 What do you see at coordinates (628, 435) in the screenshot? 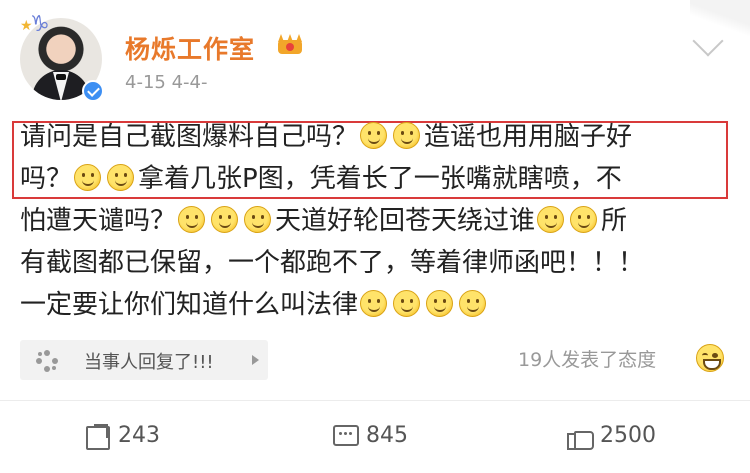
I see `like-count: 2500` at bounding box center [628, 435].